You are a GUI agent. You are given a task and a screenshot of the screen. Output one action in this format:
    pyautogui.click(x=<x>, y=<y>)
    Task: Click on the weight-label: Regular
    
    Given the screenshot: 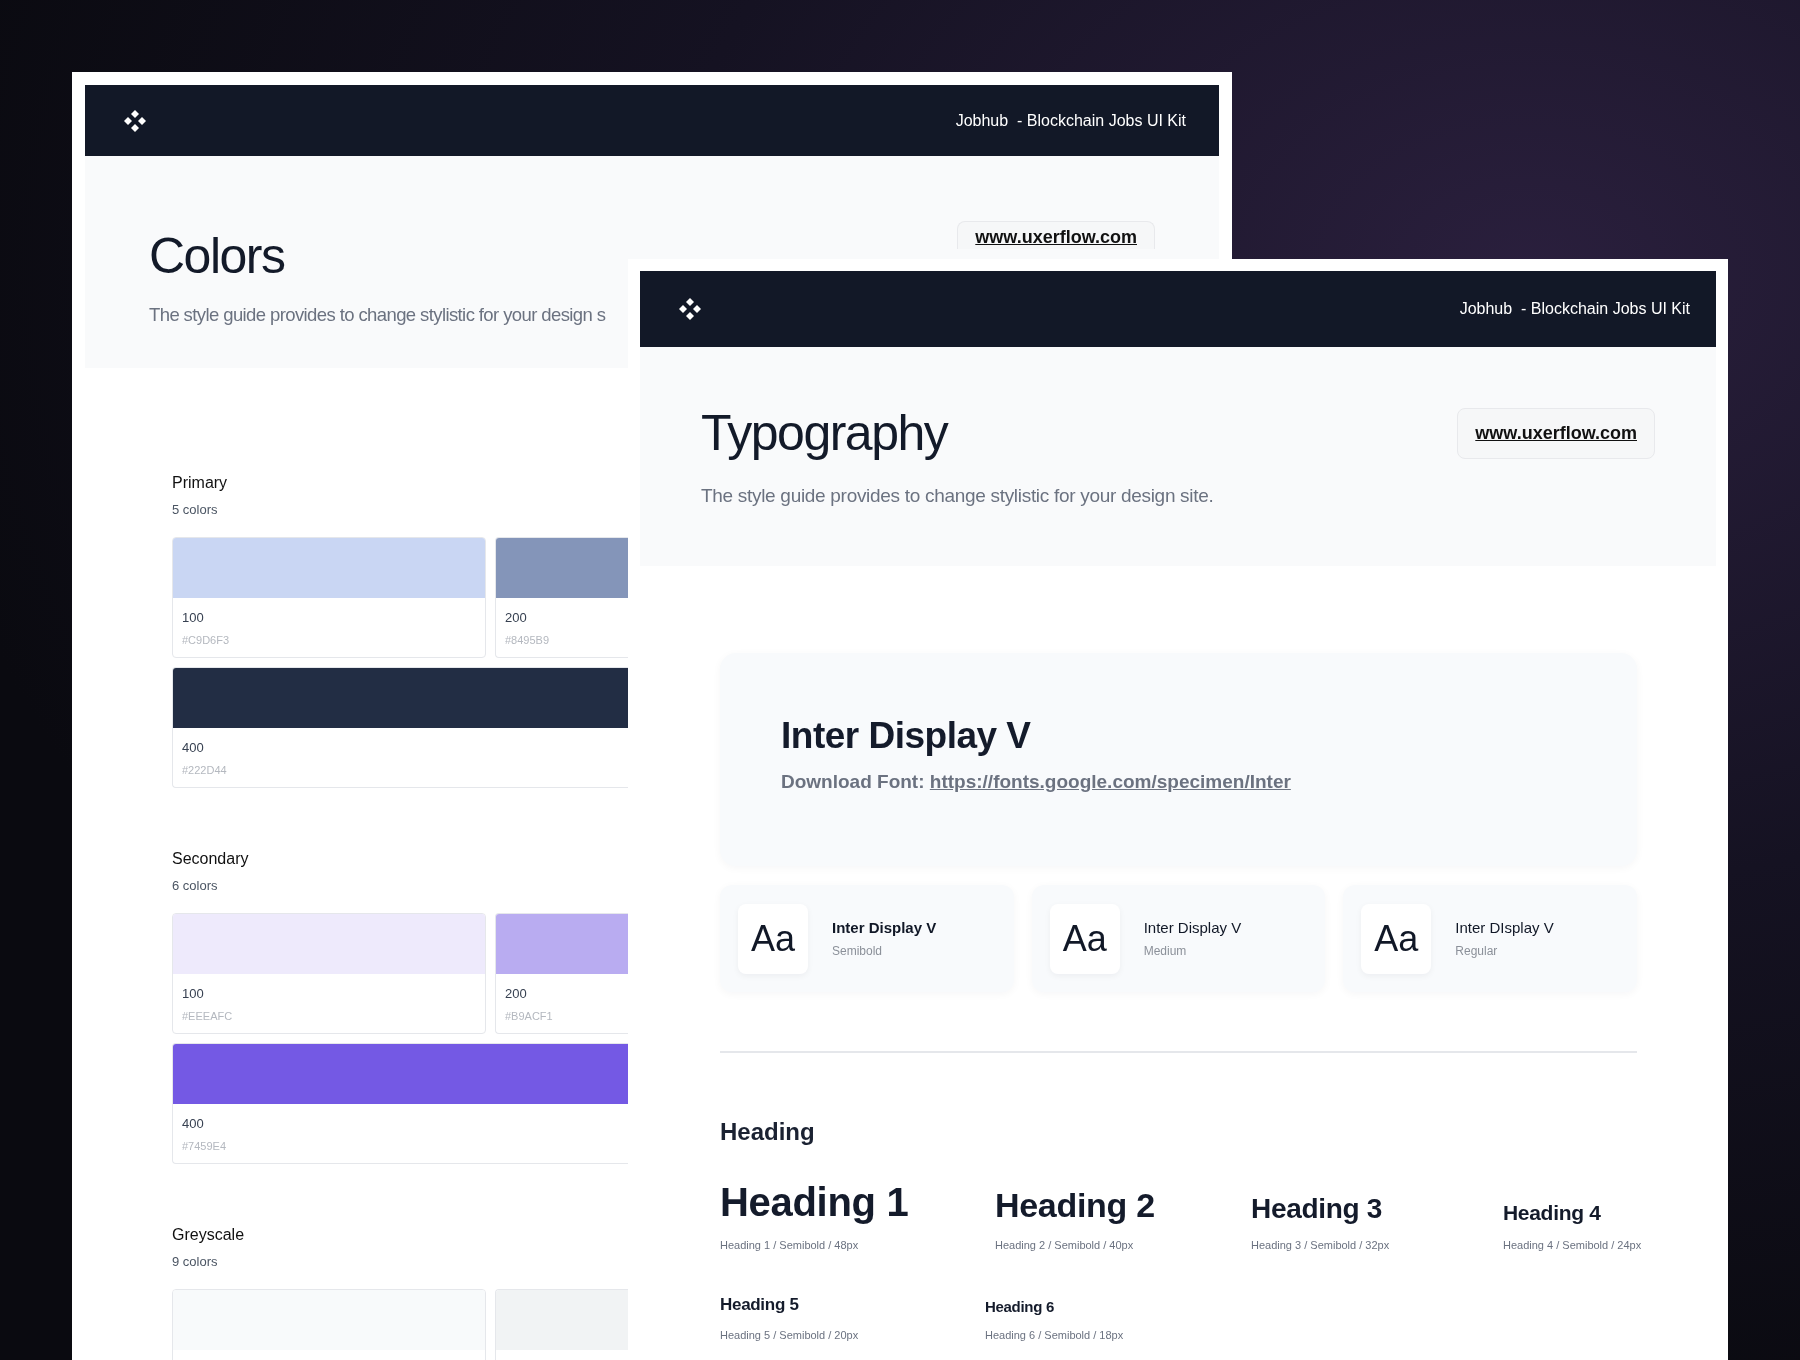 What is the action you would take?
    pyautogui.click(x=1476, y=951)
    